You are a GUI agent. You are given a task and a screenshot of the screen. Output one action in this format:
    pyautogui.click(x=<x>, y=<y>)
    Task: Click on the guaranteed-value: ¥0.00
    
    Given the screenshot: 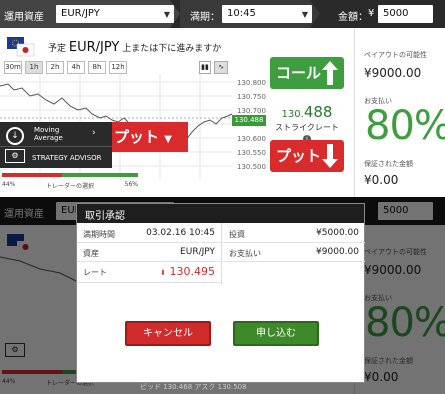 What is the action you would take?
    pyautogui.click(x=381, y=180)
    